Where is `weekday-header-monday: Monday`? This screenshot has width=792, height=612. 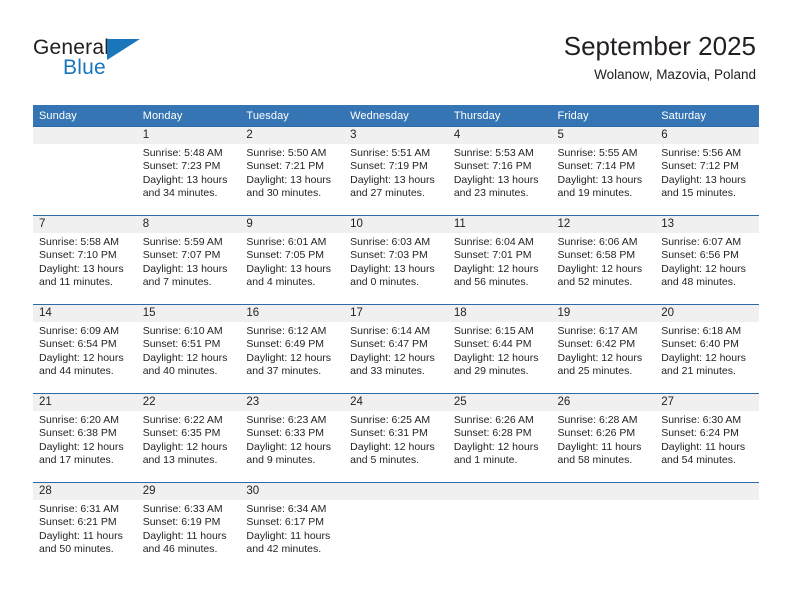 weekday-header-monday: Monday is located at coordinates (188, 116).